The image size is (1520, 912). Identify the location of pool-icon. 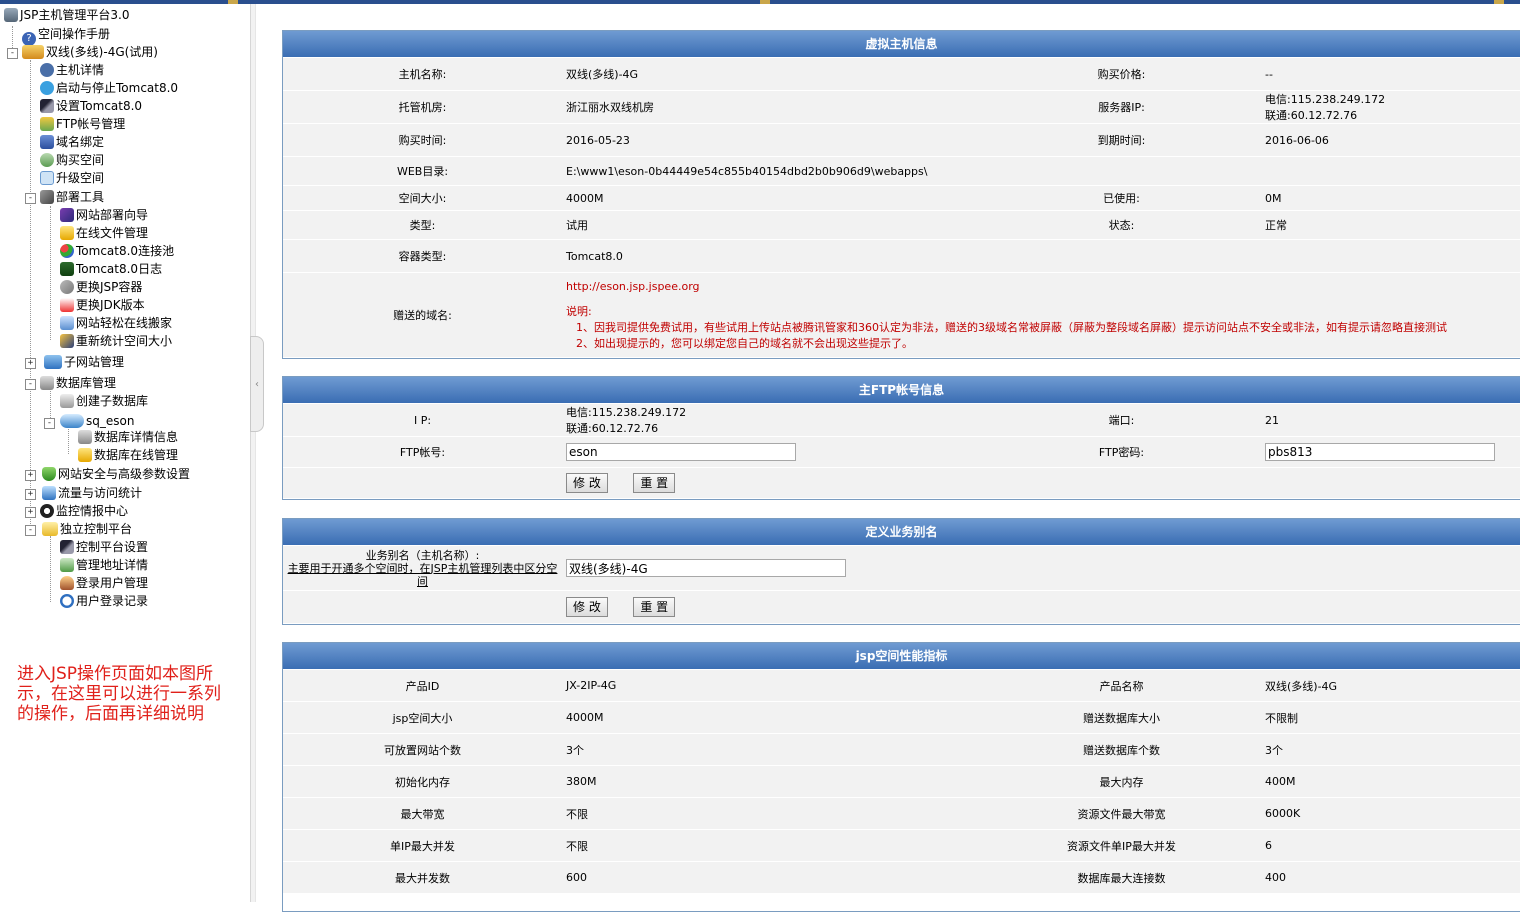
(67, 251).